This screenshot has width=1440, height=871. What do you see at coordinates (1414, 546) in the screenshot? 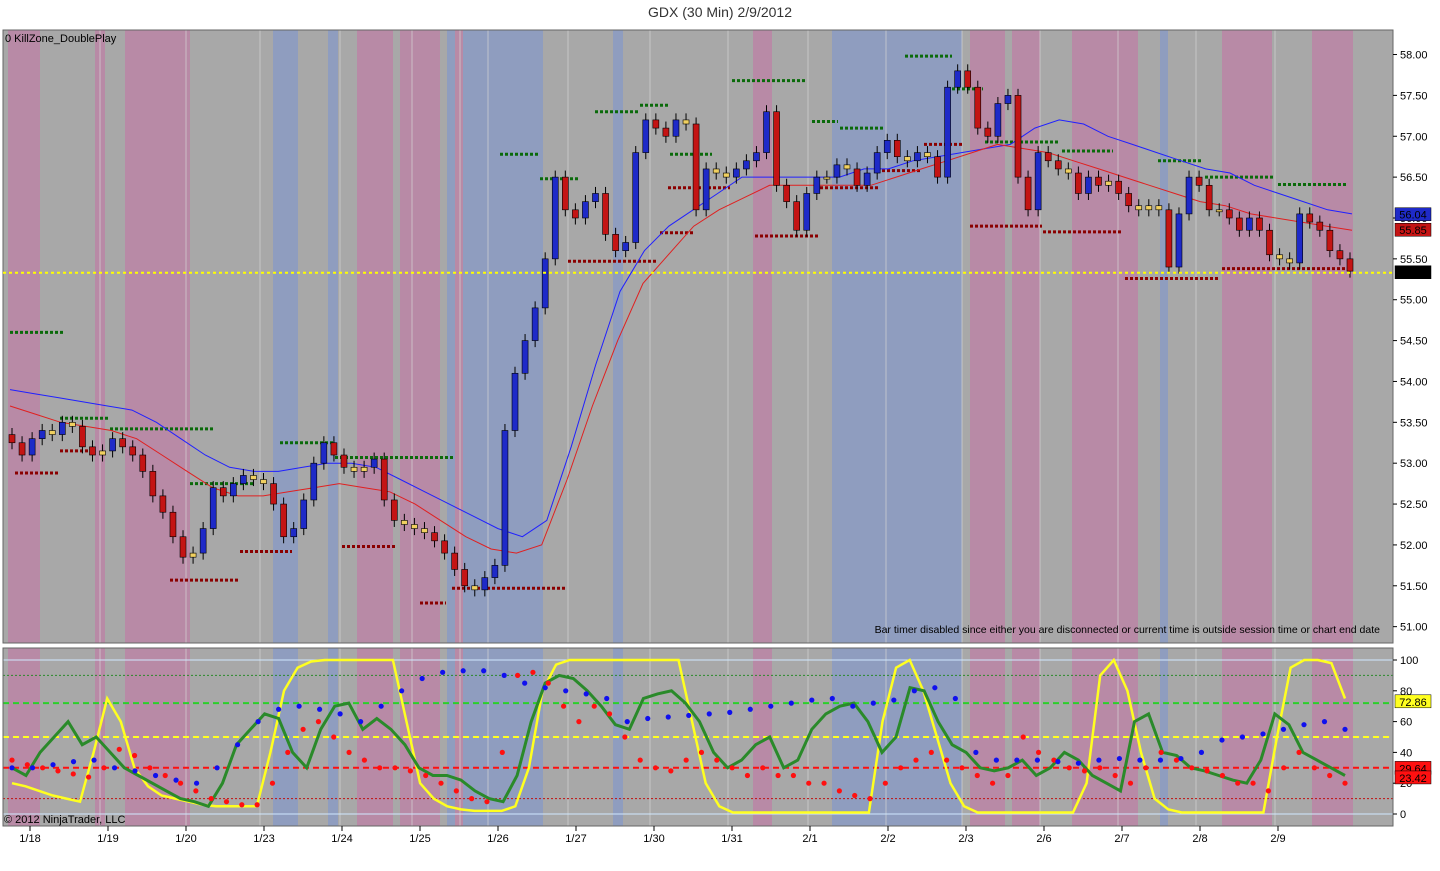
I see `y-tick-label: 52.00` at bounding box center [1414, 546].